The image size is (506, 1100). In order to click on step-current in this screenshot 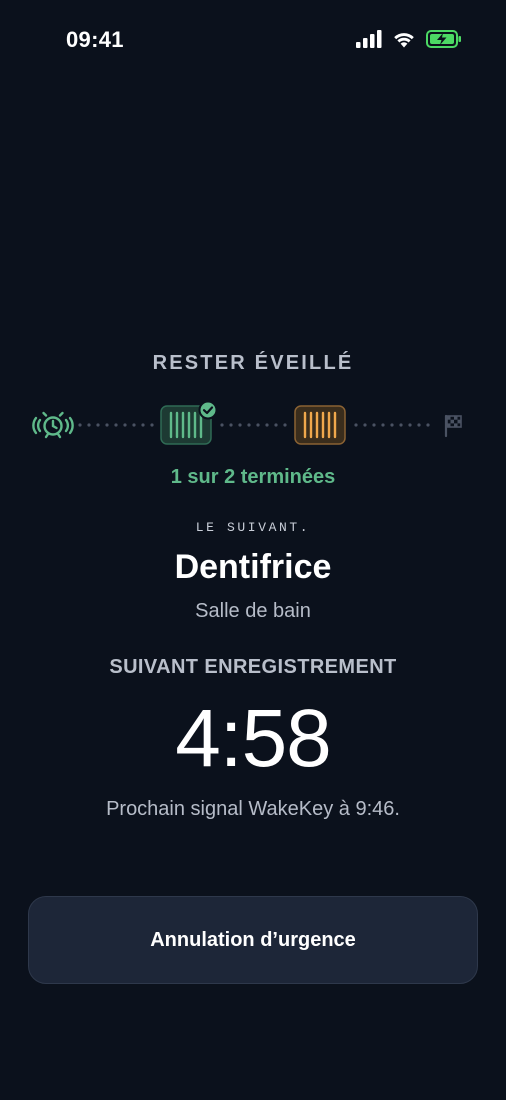, I will do `click(320, 425)`.